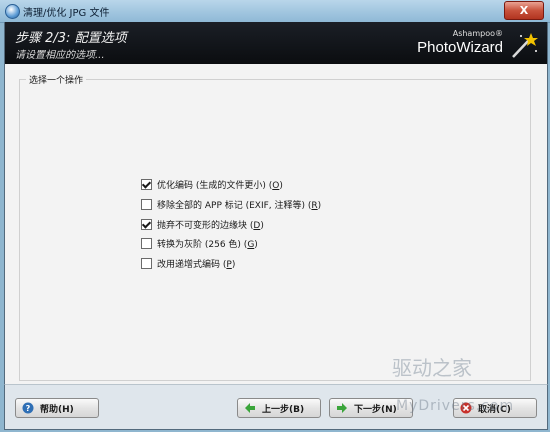  Describe the element at coordinates (460, 47) in the screenshot. I see `brand-name: PhotoWizard` at that location.